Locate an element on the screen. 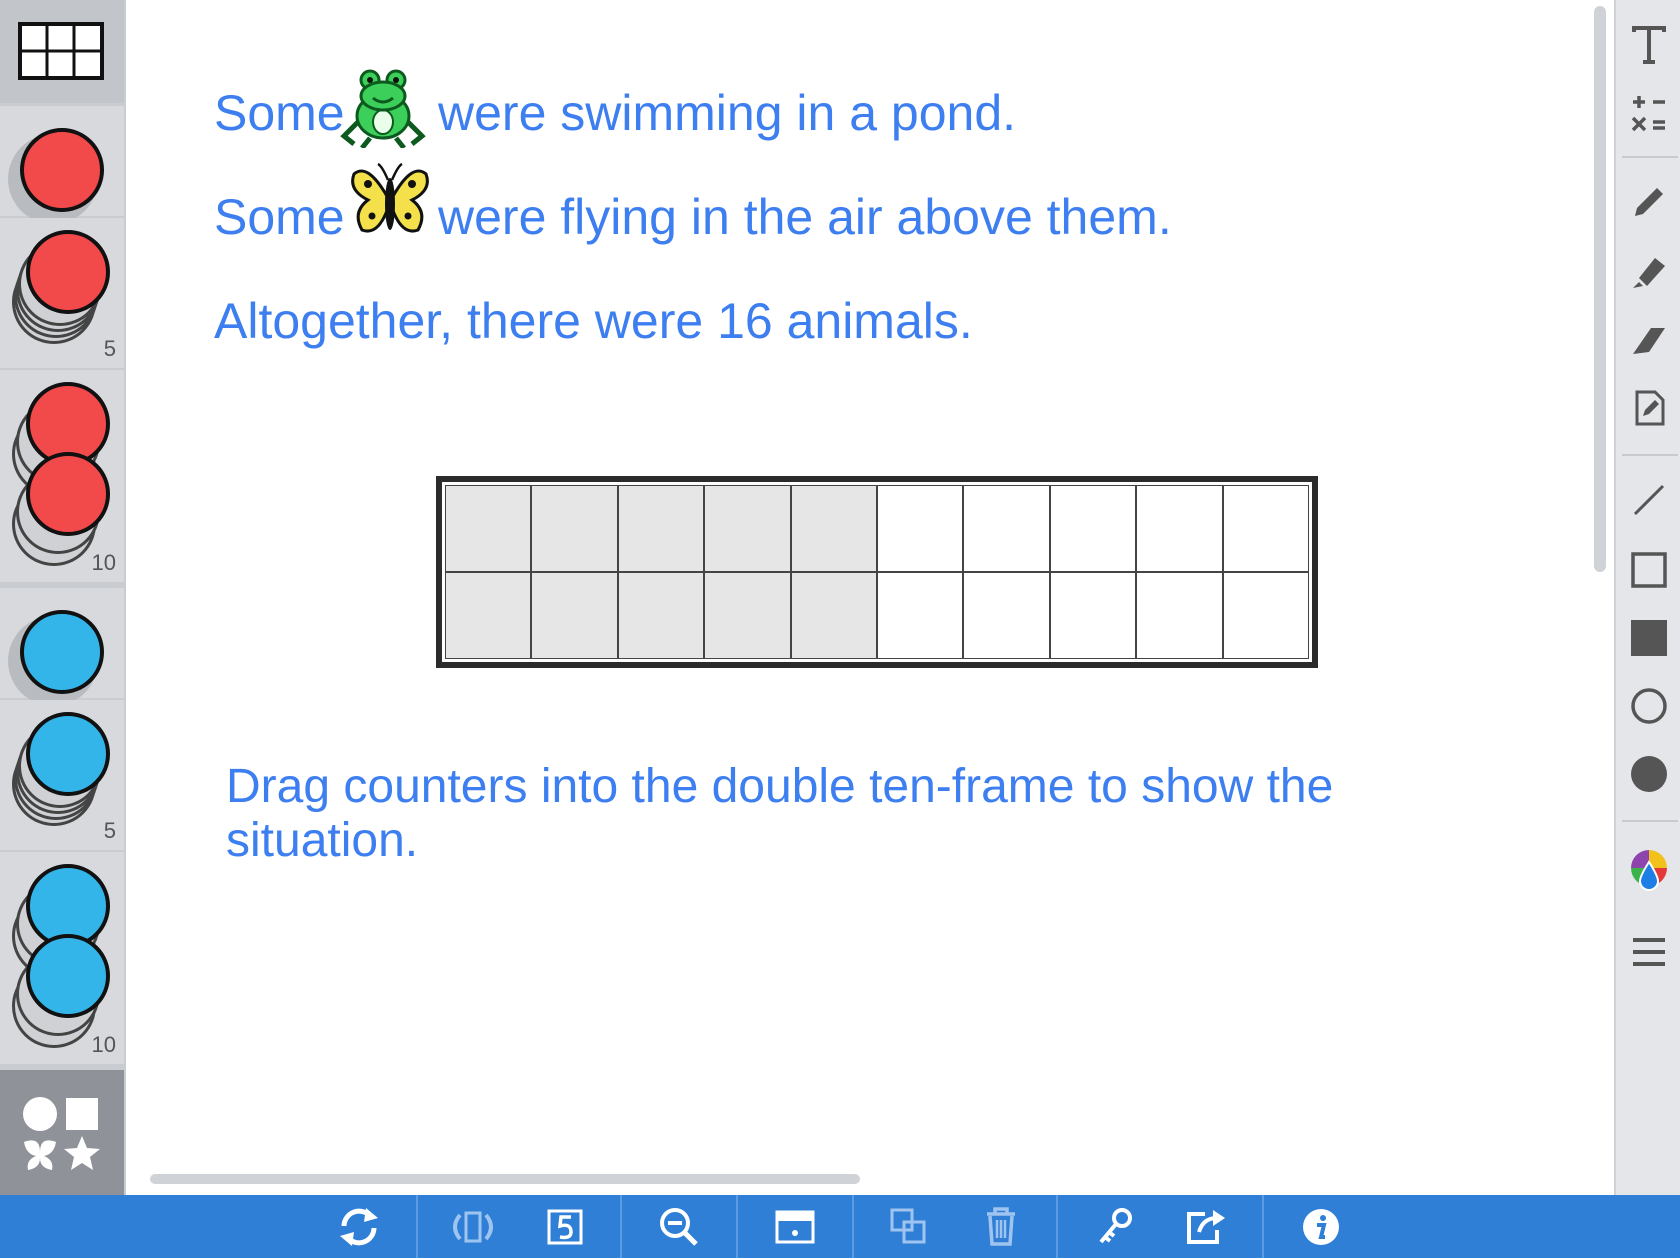 The height and width of the screenshot is (1258, 1680). info-icon is located at coordinates (1321, 1227).